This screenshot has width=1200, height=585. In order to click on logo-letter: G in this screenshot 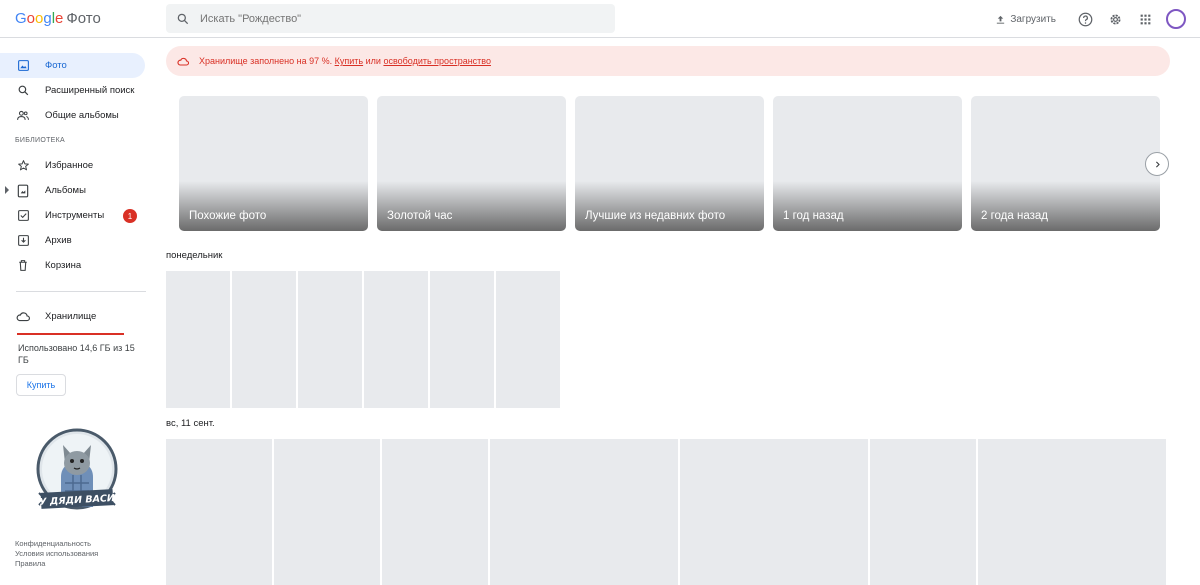, I will do `click(21, 18)`.